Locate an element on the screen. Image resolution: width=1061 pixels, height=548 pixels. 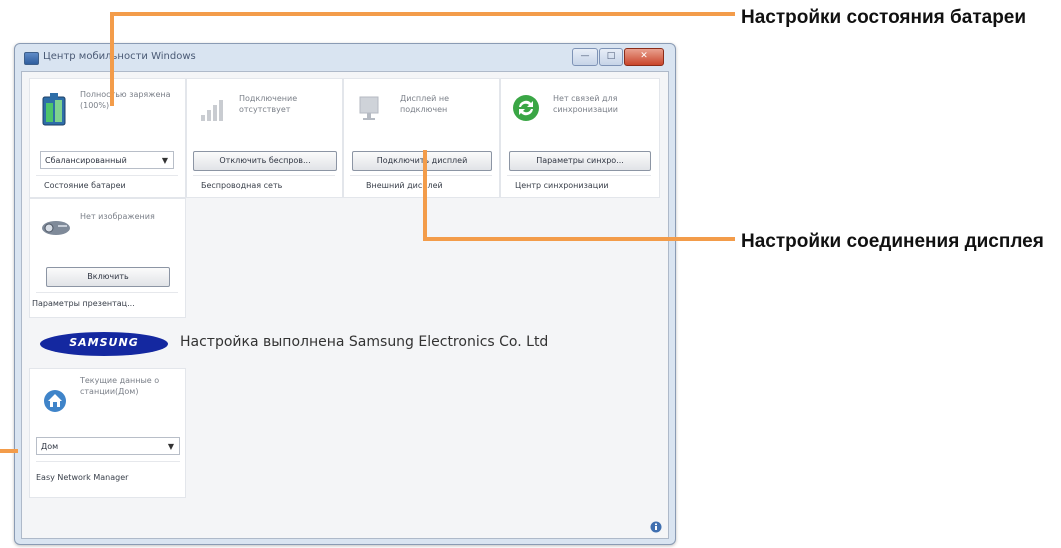
display-status: Дисплей не подключен is located at coordinates (425, 104).